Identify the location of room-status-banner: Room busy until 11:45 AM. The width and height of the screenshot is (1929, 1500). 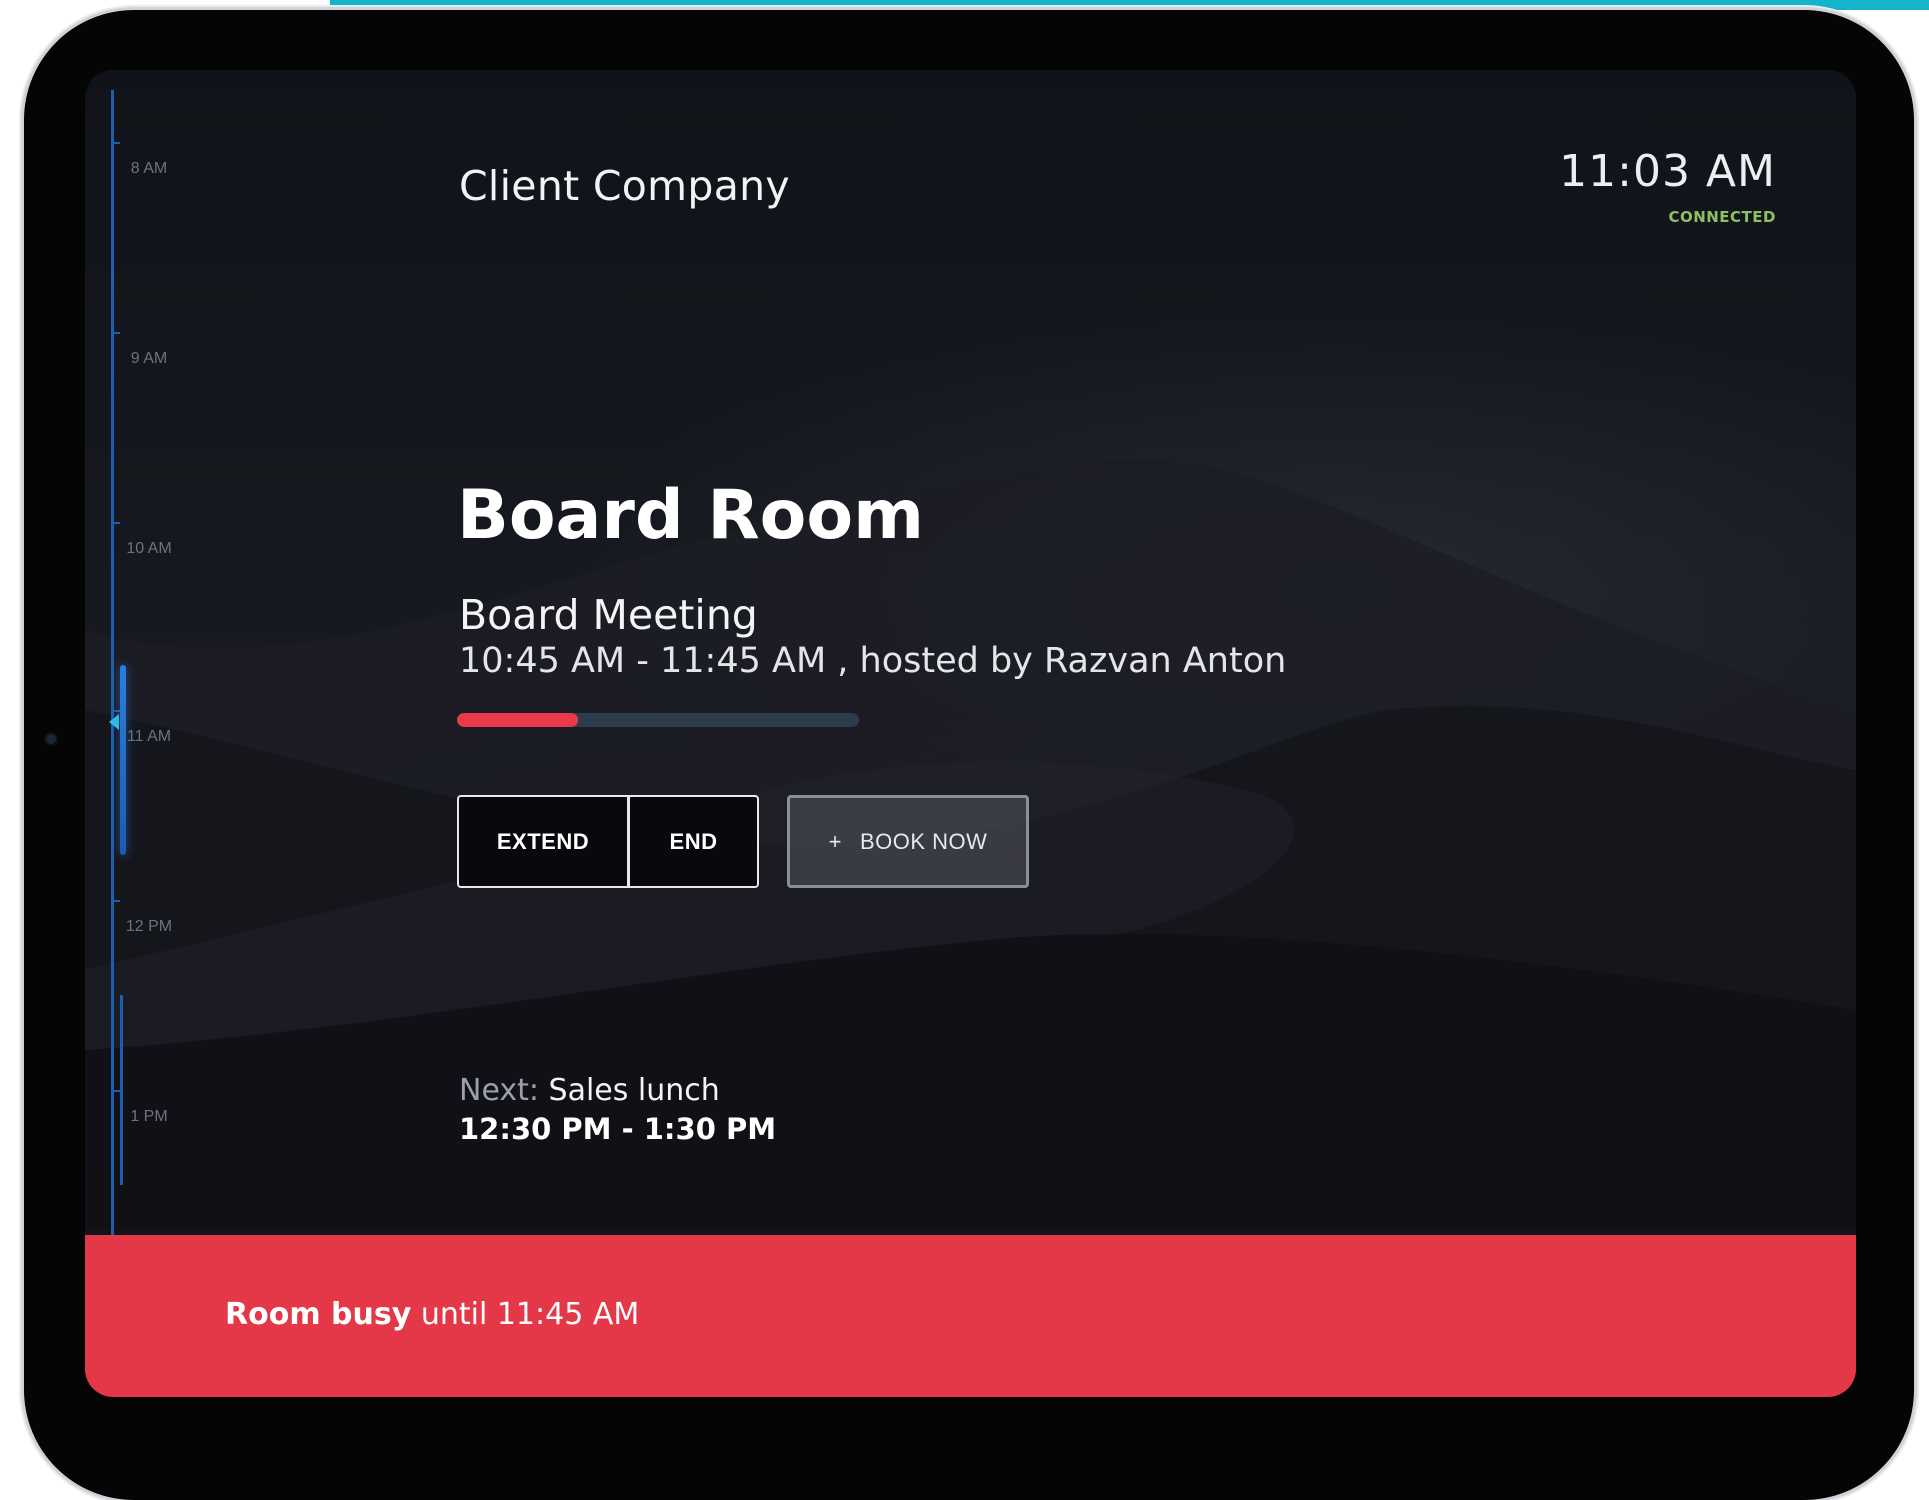
(970, 1316).